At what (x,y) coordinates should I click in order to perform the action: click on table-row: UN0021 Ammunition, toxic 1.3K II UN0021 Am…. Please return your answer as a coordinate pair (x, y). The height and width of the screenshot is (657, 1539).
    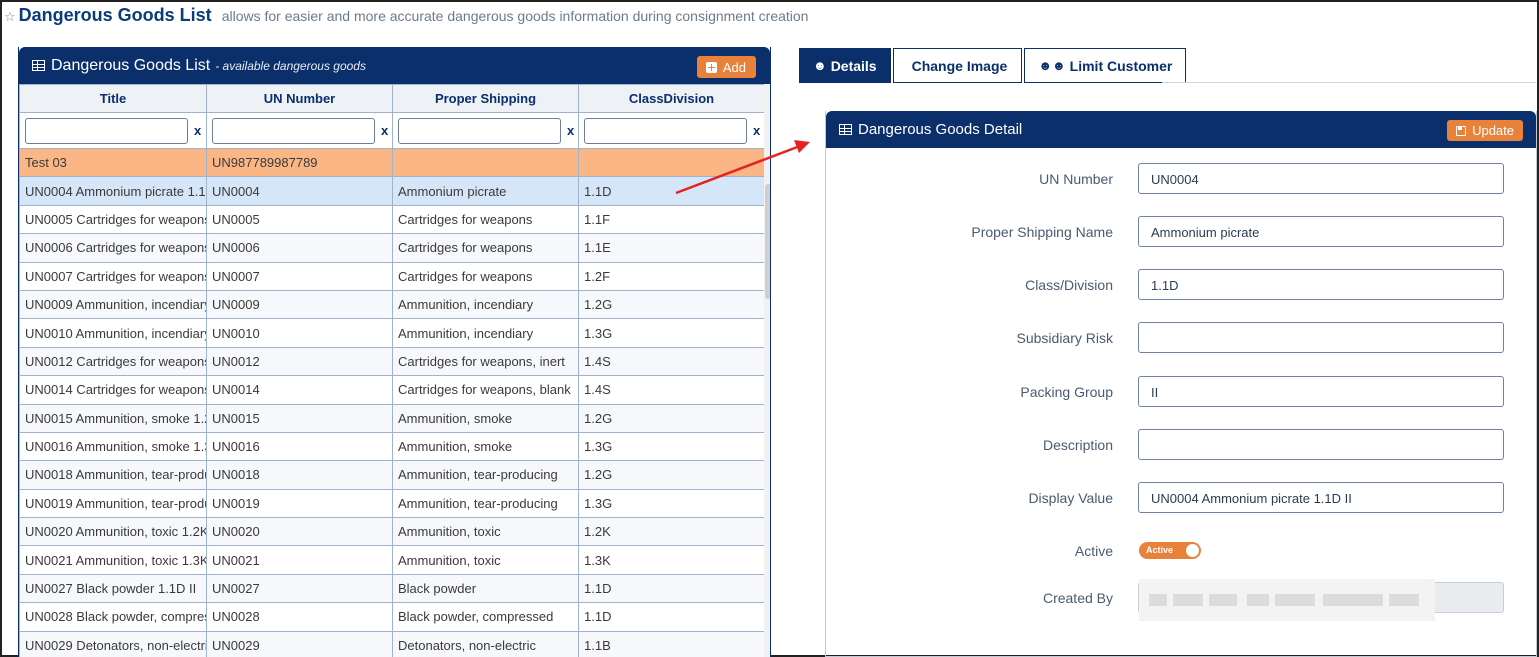
    Looking at the image, I should click on (392, 560).